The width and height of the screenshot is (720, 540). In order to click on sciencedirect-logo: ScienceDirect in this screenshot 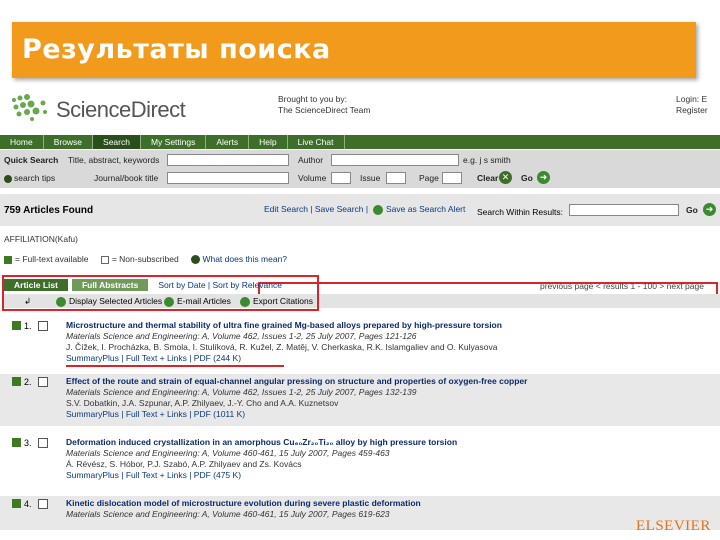, I will do `click(103, 108)`.